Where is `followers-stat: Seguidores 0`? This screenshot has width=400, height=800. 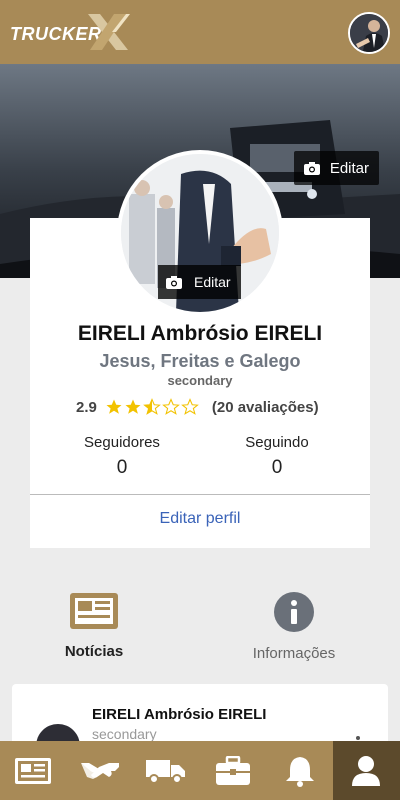
followers-stat: Seguidores 0 is located at coordinates (122, 456).